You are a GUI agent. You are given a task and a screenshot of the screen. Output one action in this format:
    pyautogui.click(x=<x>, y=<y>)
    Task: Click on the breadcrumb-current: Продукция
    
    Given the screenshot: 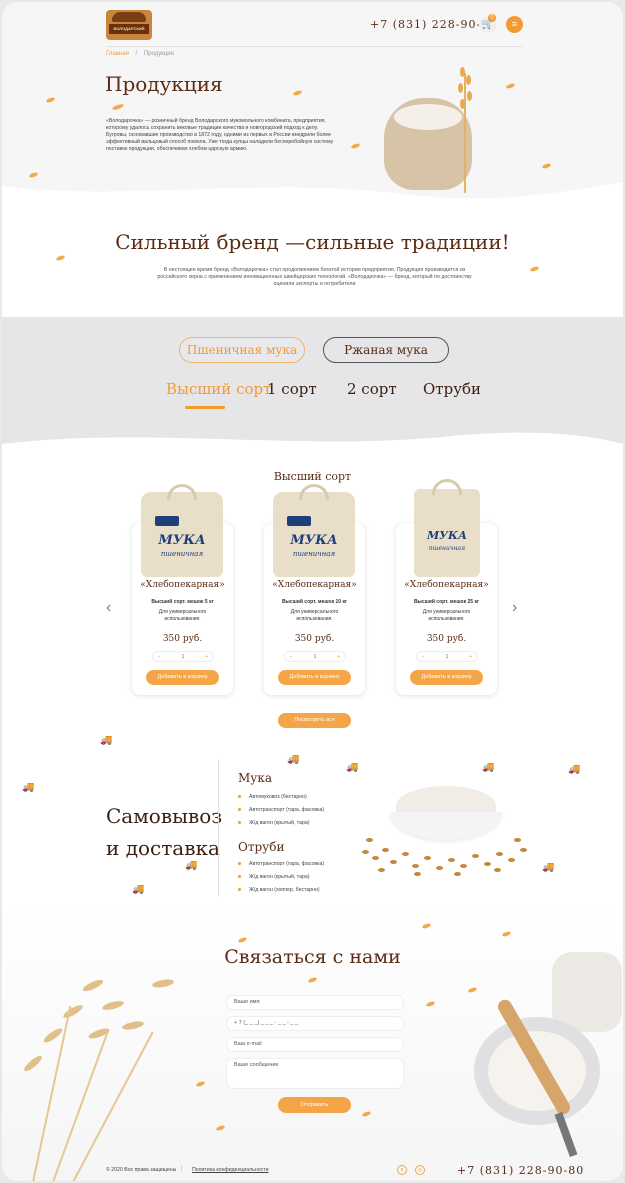 What is the action you would take?
    pyautogui.click(x=158, y=54)
    